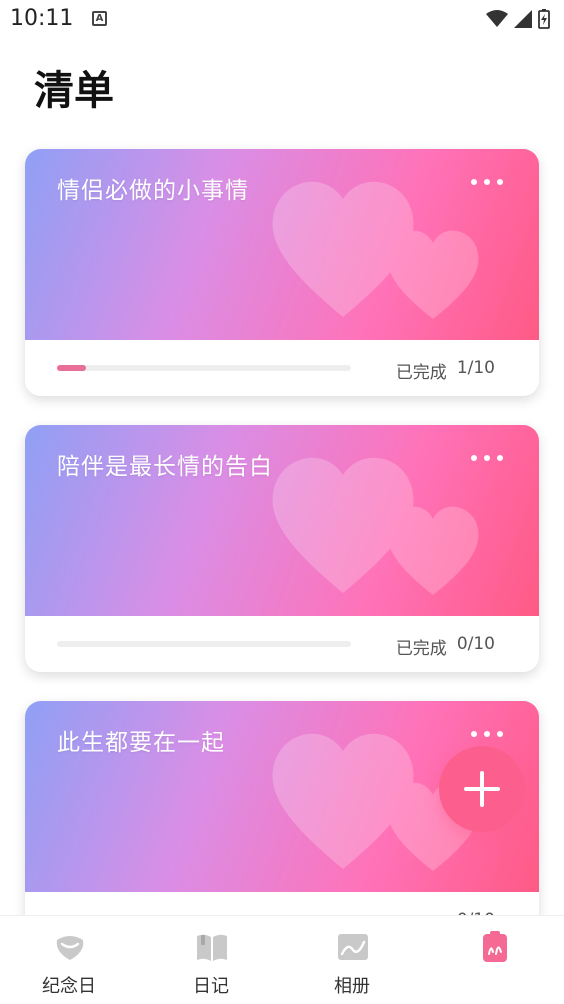 This screenshot has width=564, height=1004. Describe the element at coordinates (475, 644) in the screenshot. I see `done-count: 0/10` at that location.